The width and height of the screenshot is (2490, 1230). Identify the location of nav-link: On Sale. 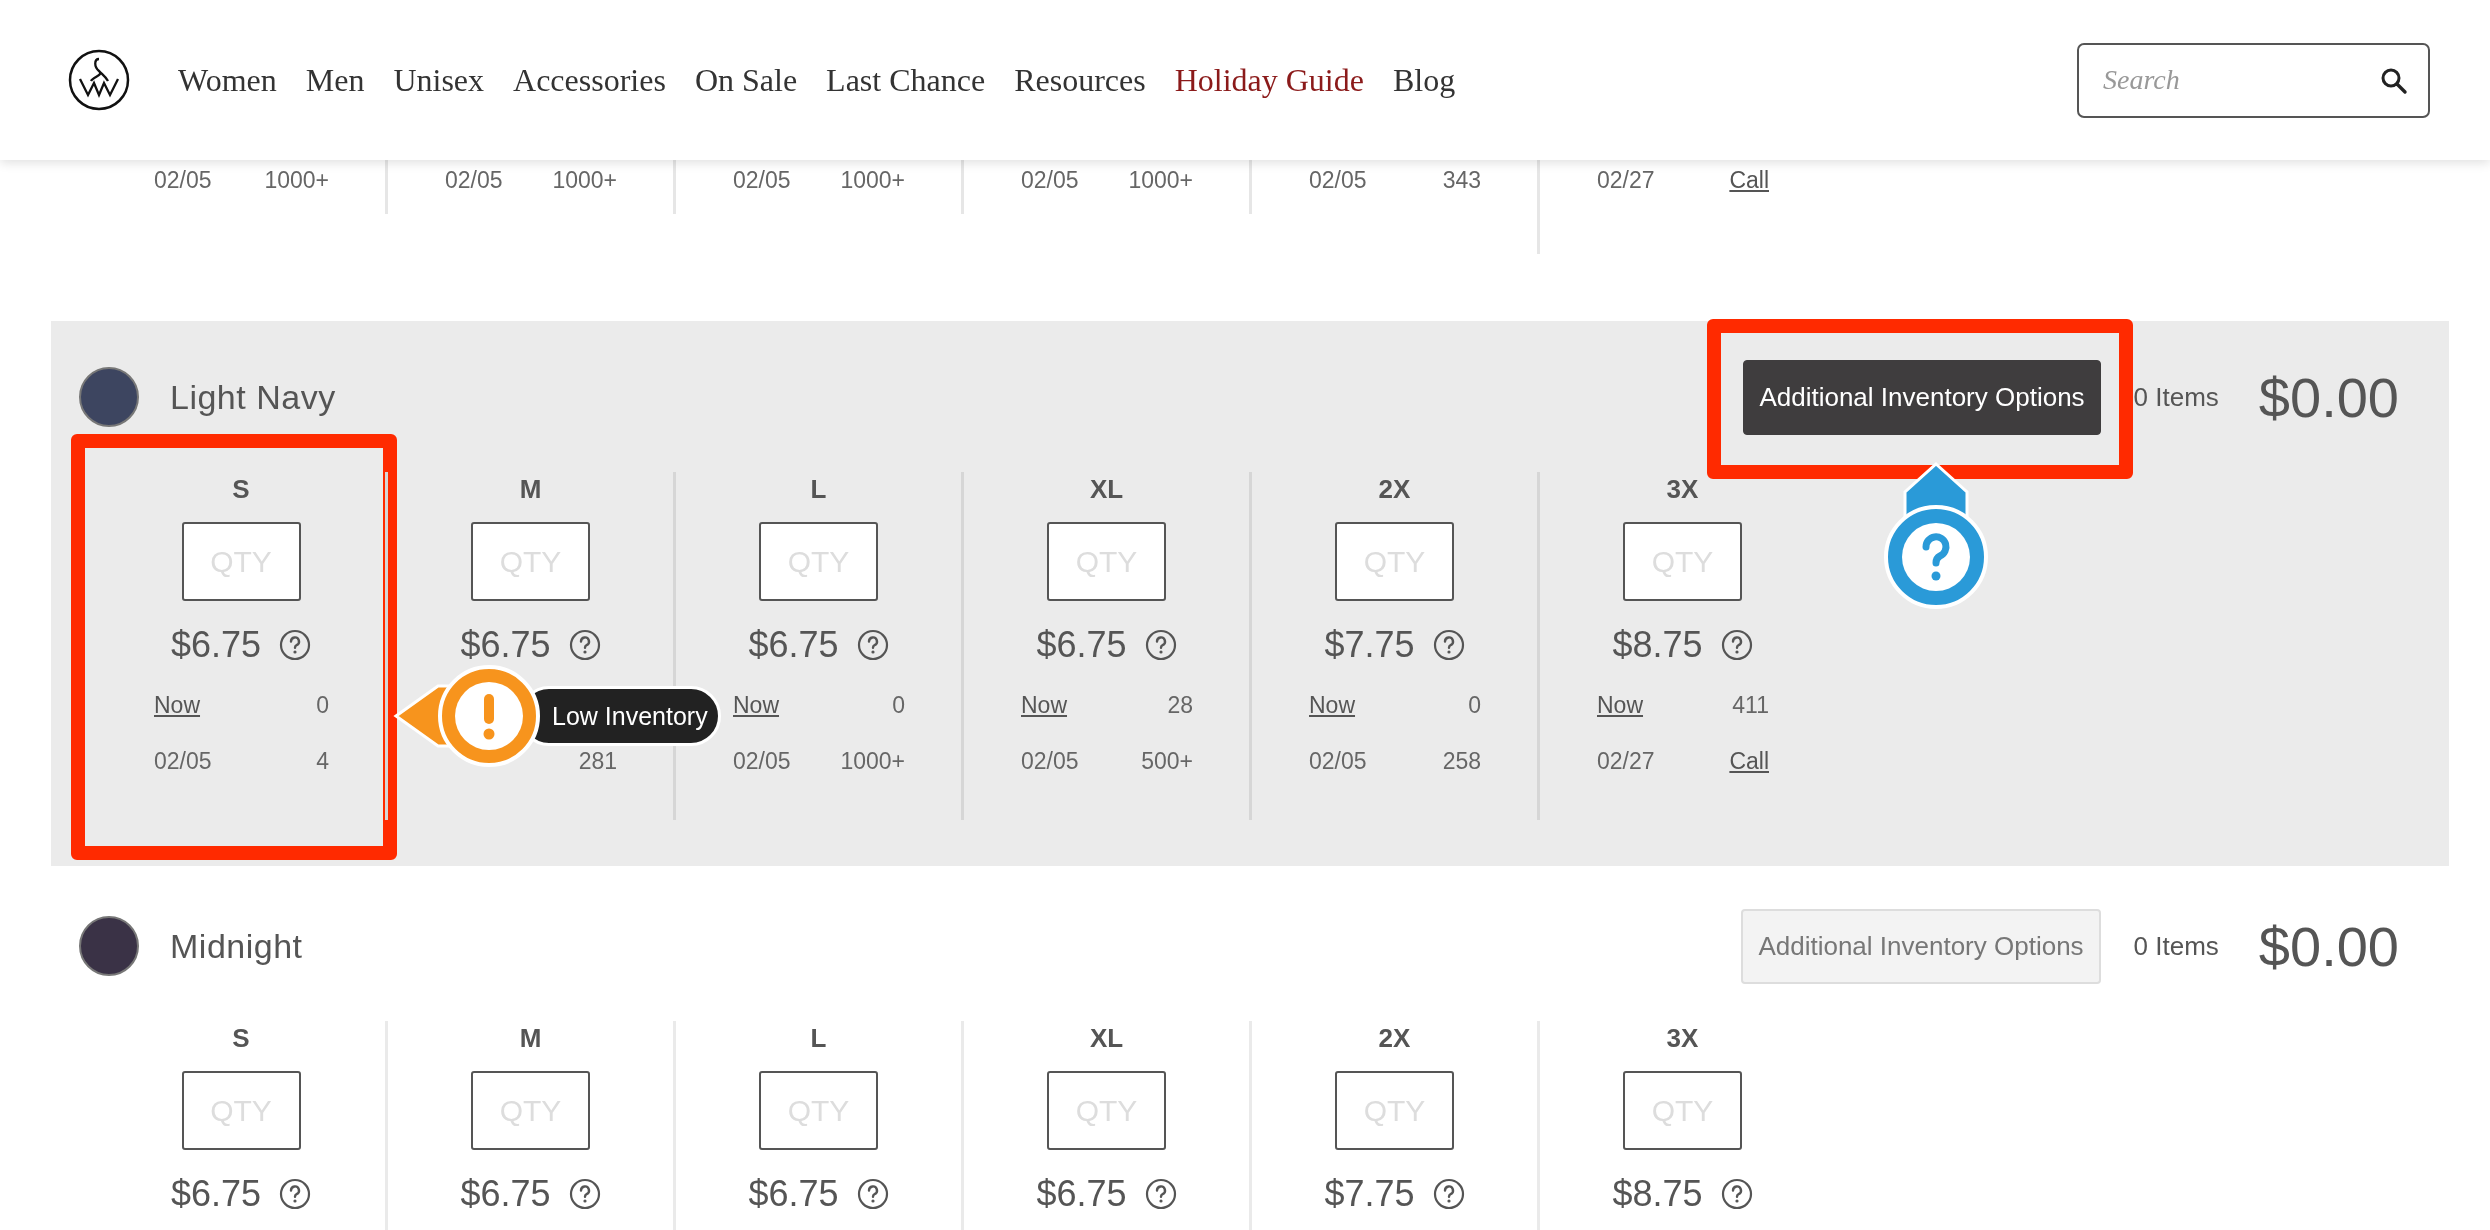
(746, 80).